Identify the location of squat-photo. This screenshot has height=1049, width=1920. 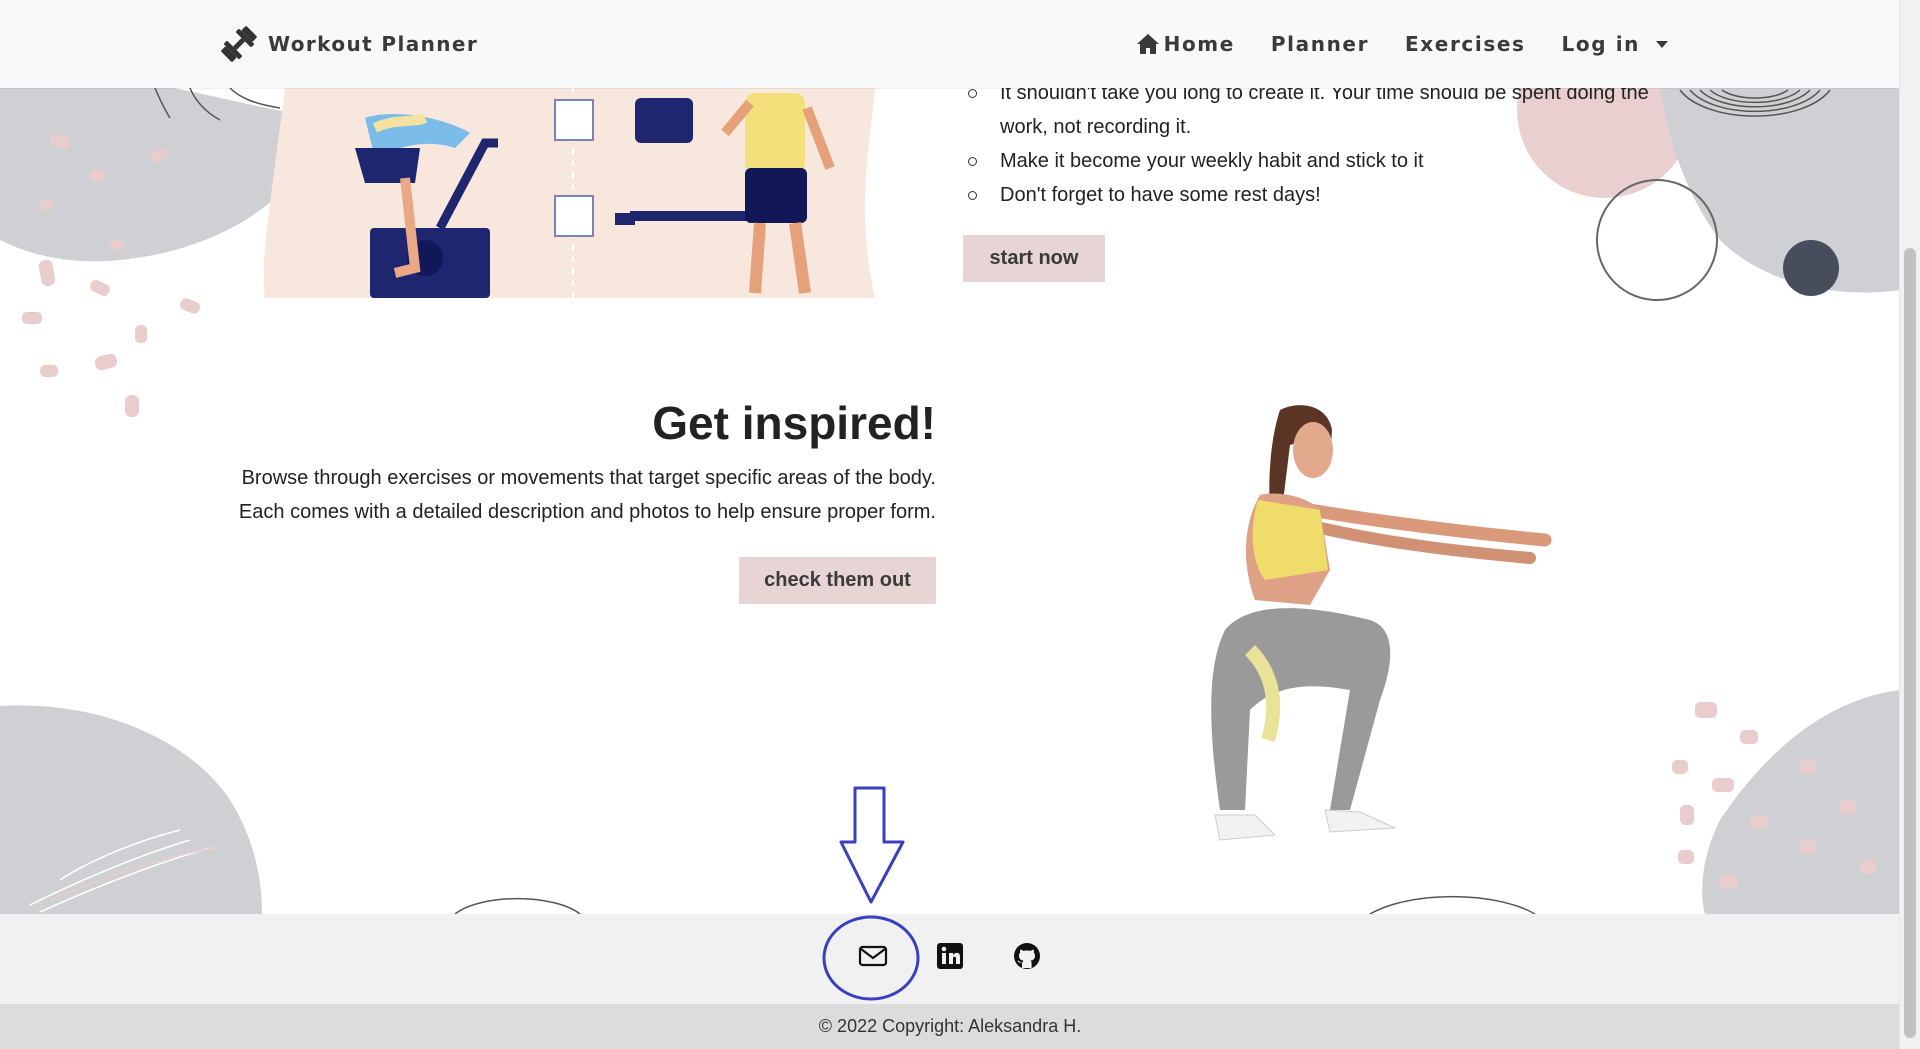
(1381, 623).